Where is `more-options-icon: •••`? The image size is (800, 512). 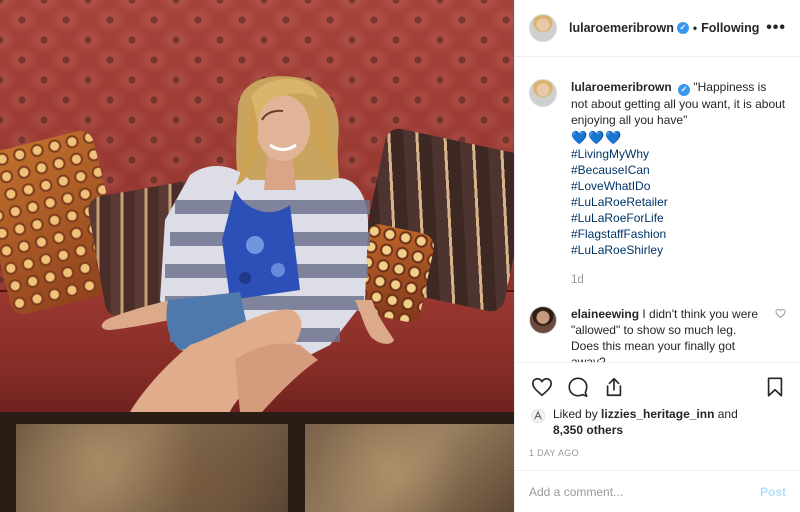 more-options-icon: ••• is located at coordinates (776, 28).